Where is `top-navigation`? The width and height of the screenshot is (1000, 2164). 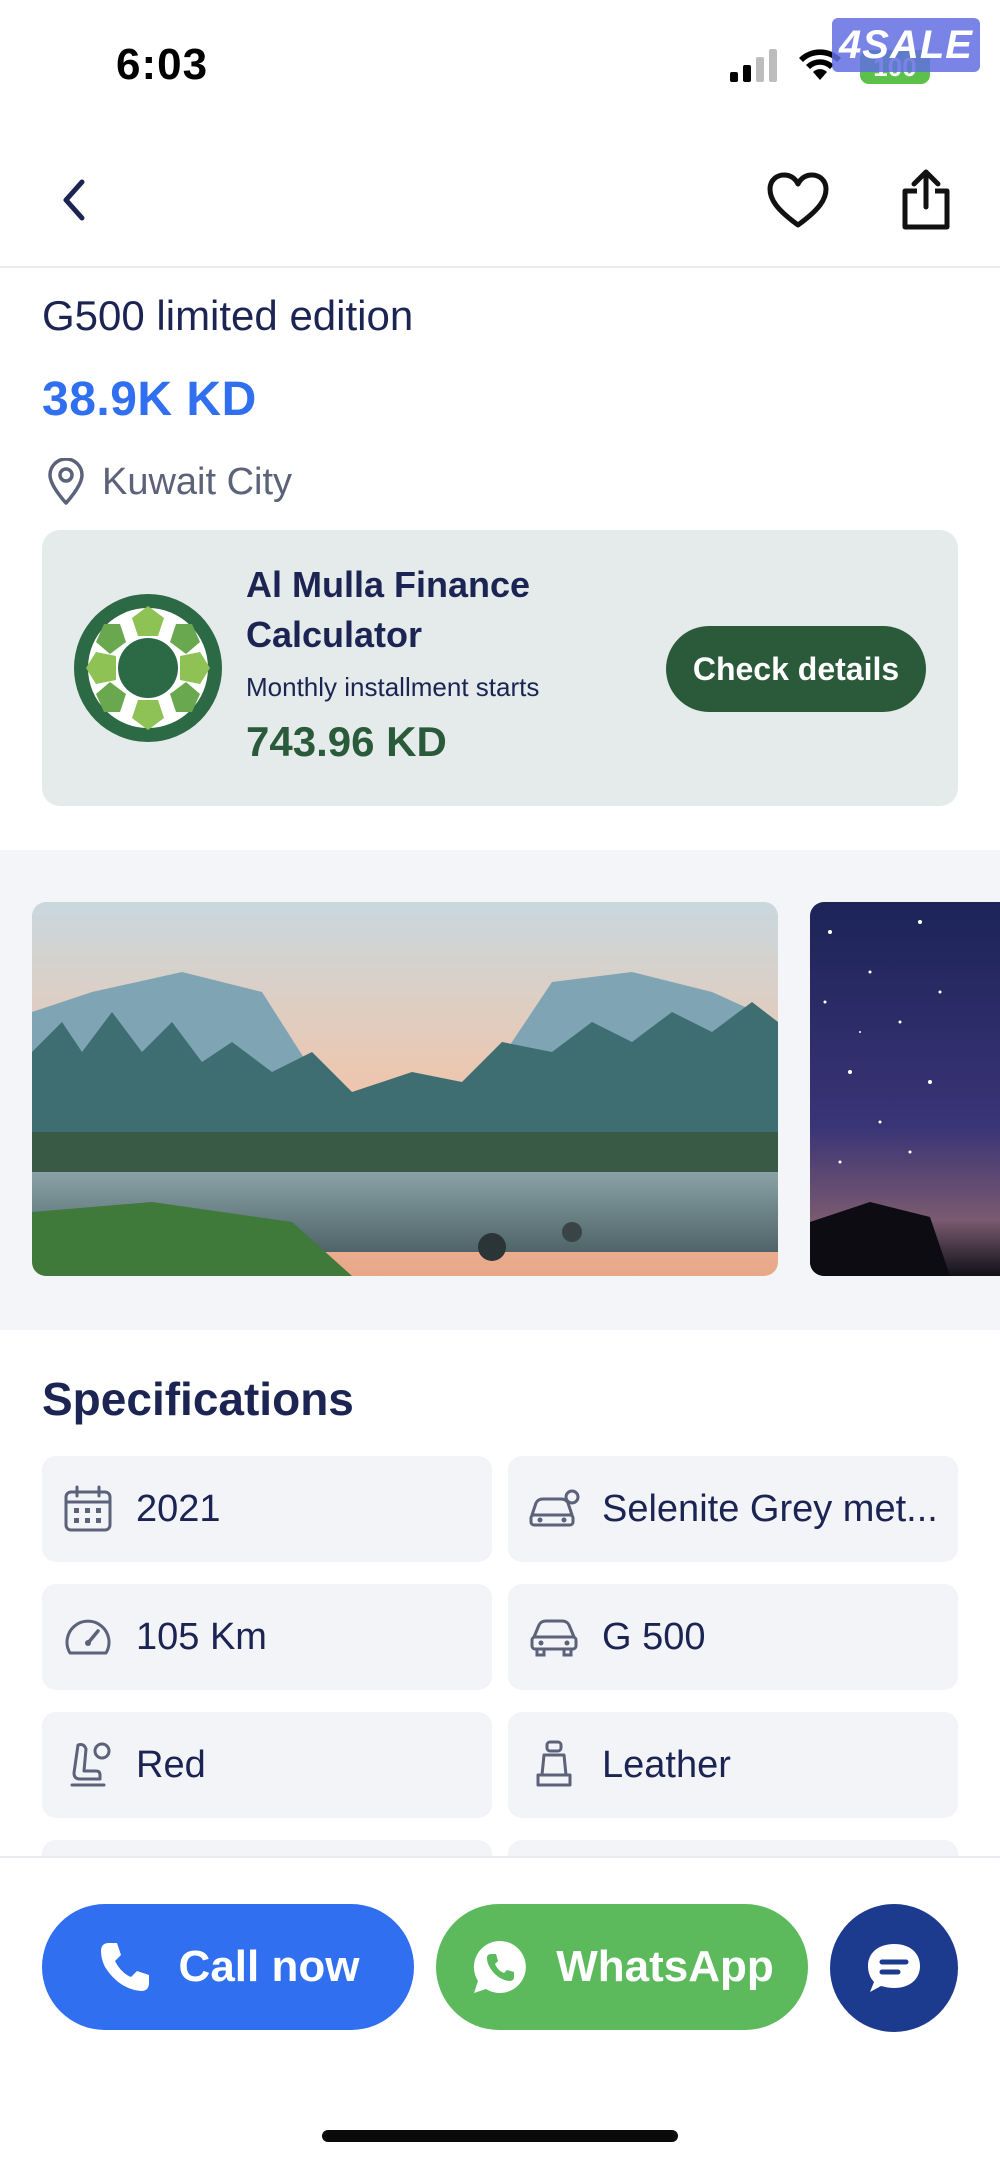
top-navigation is located at coordinates (500, 199).